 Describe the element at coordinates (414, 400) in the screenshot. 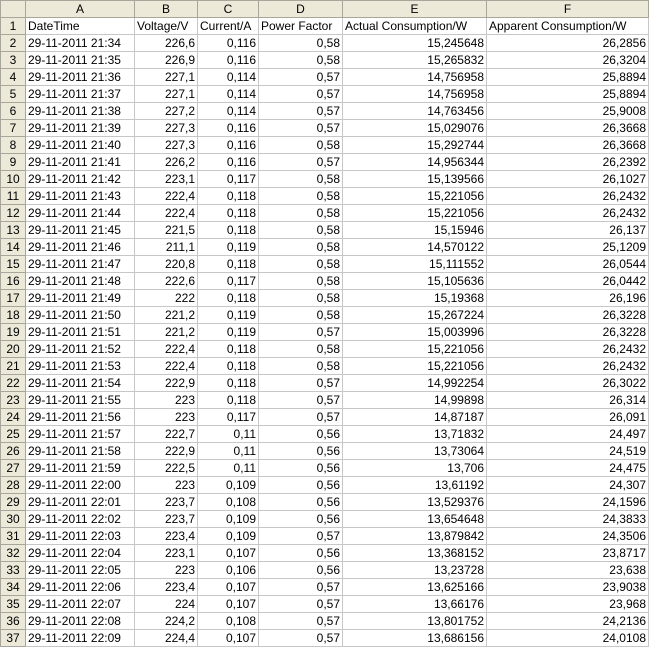

I see `cell-actual-consumption: 14,99898` at that location.